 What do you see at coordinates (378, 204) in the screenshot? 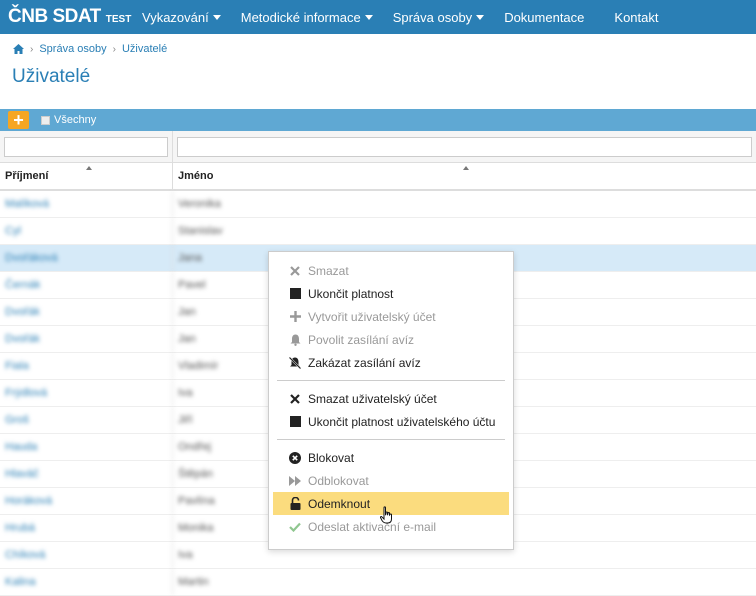
I see `table-row: Malíková Veronika` at bounding box center [378, 204].